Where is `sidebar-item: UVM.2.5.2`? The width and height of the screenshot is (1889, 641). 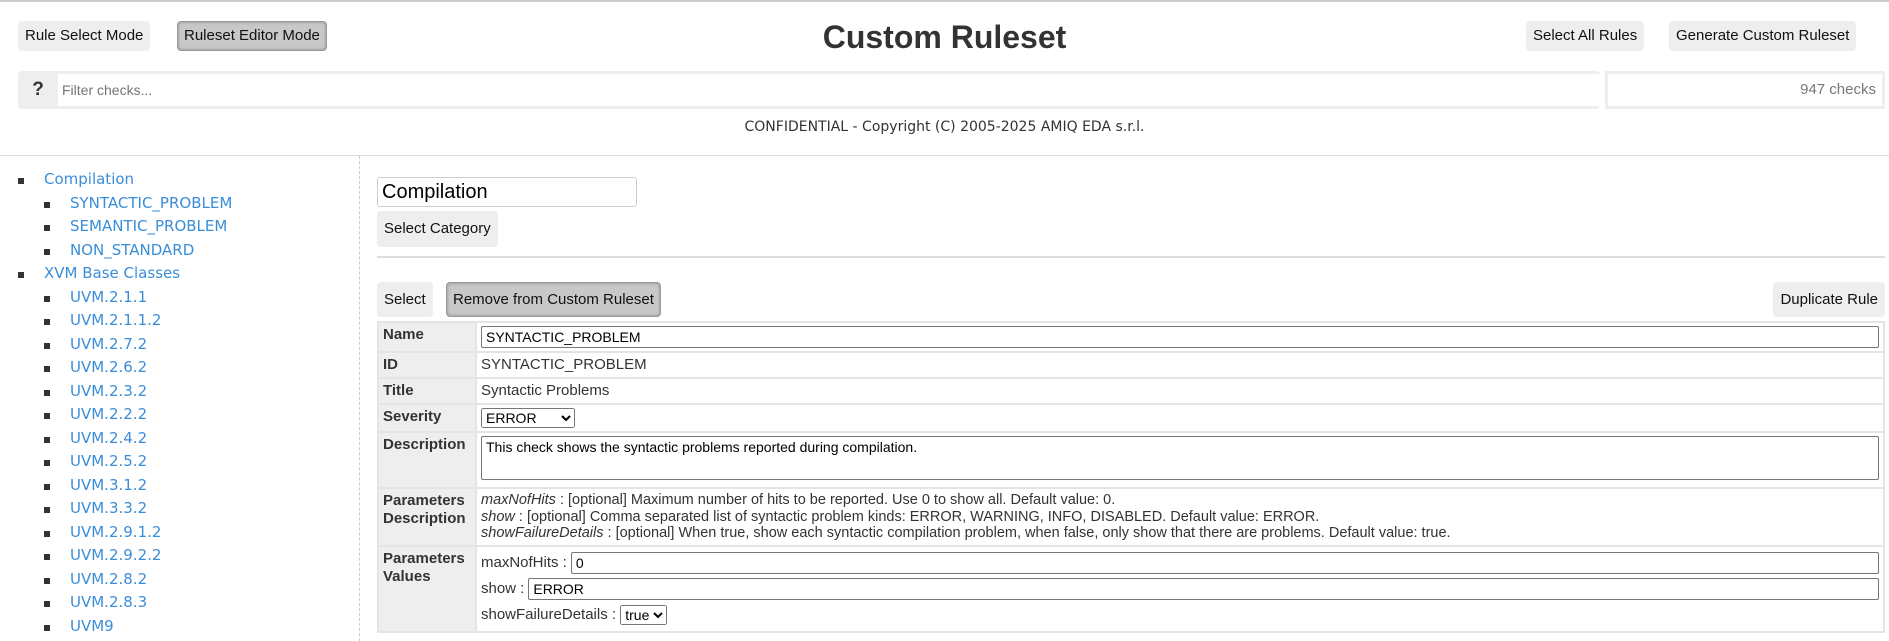
sidebar-item: UVM.2.5.2 is located at coordinates (179, 462).